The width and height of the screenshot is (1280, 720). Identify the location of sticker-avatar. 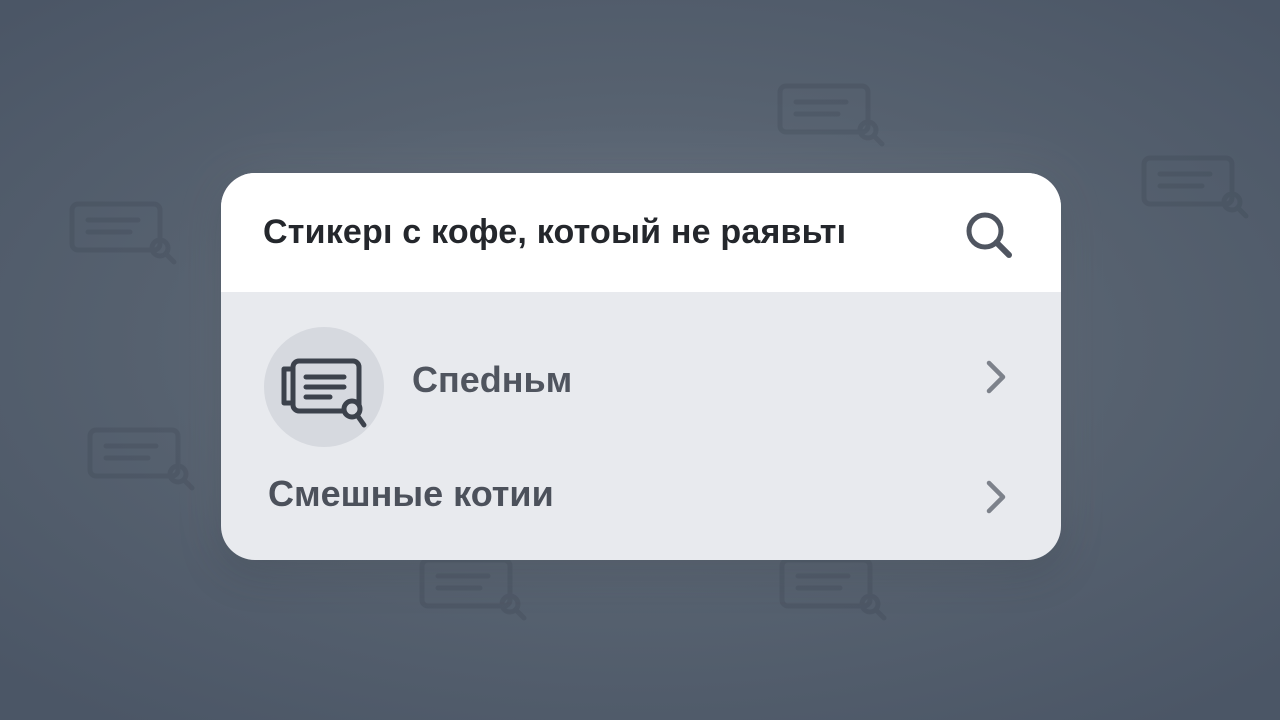
(324, 387).